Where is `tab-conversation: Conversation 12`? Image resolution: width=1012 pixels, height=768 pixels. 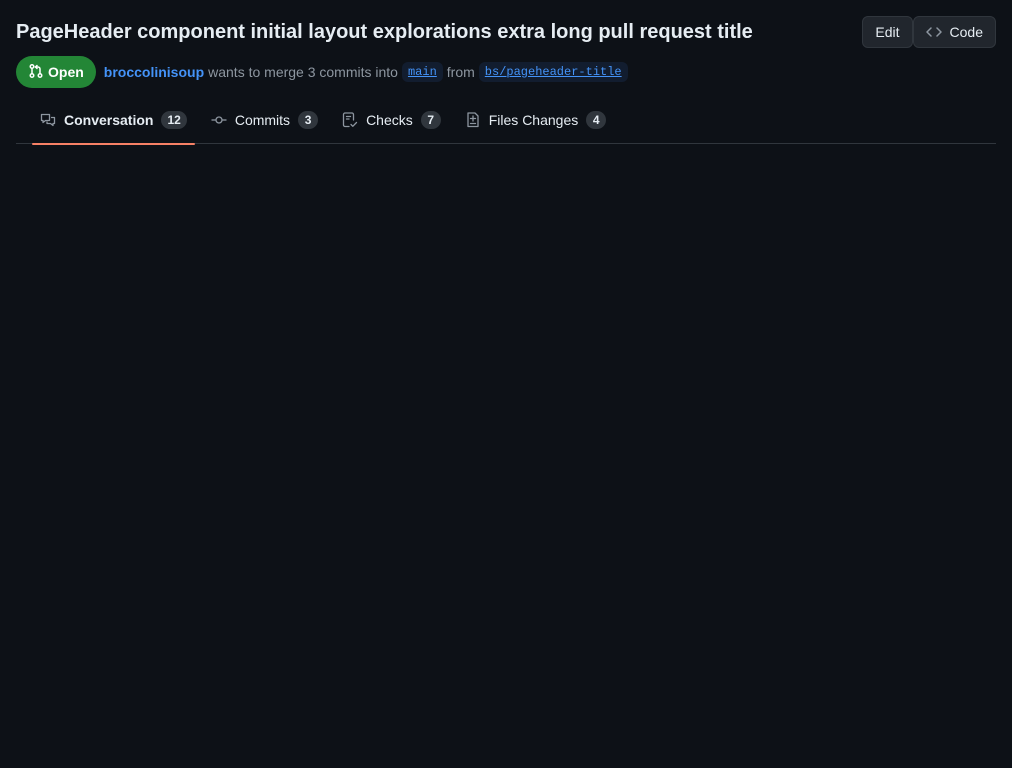 tab-conversation: Conversation 12 is located at coordinates (113, 120).